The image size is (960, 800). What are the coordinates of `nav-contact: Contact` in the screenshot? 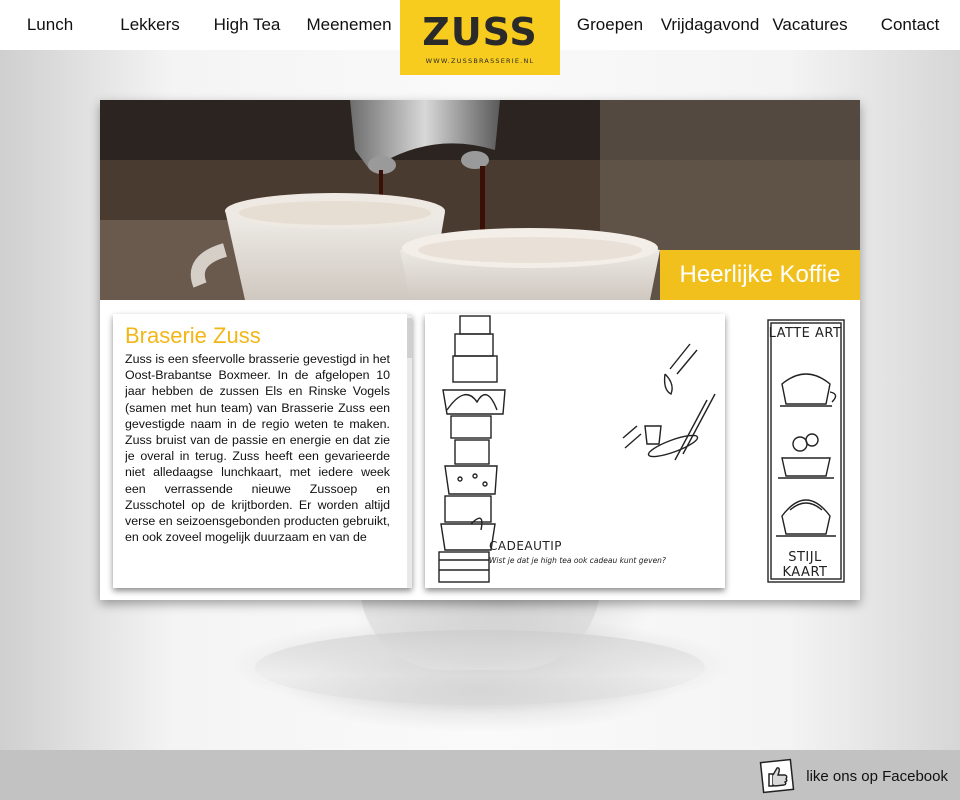 It's located at (910, 25).